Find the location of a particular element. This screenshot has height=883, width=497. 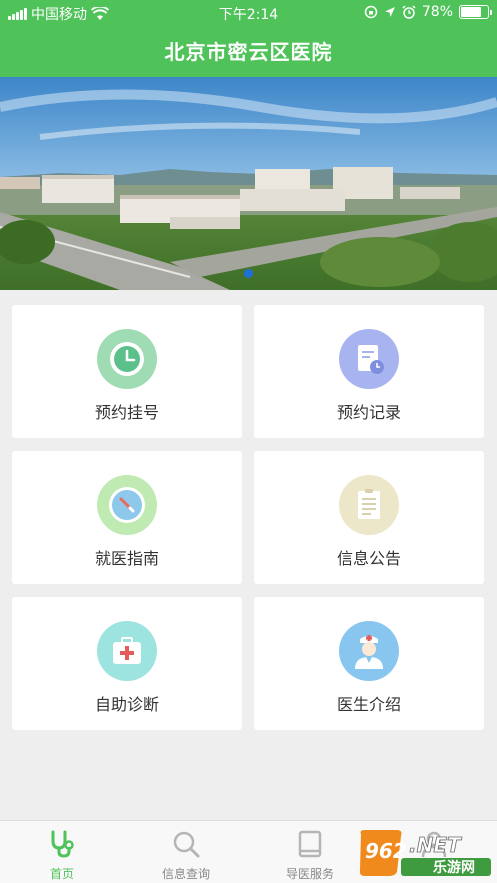

top-bar: 中国移动 下午2:14 78% 北京市密云区医院 is located at coordinates (248, 38).